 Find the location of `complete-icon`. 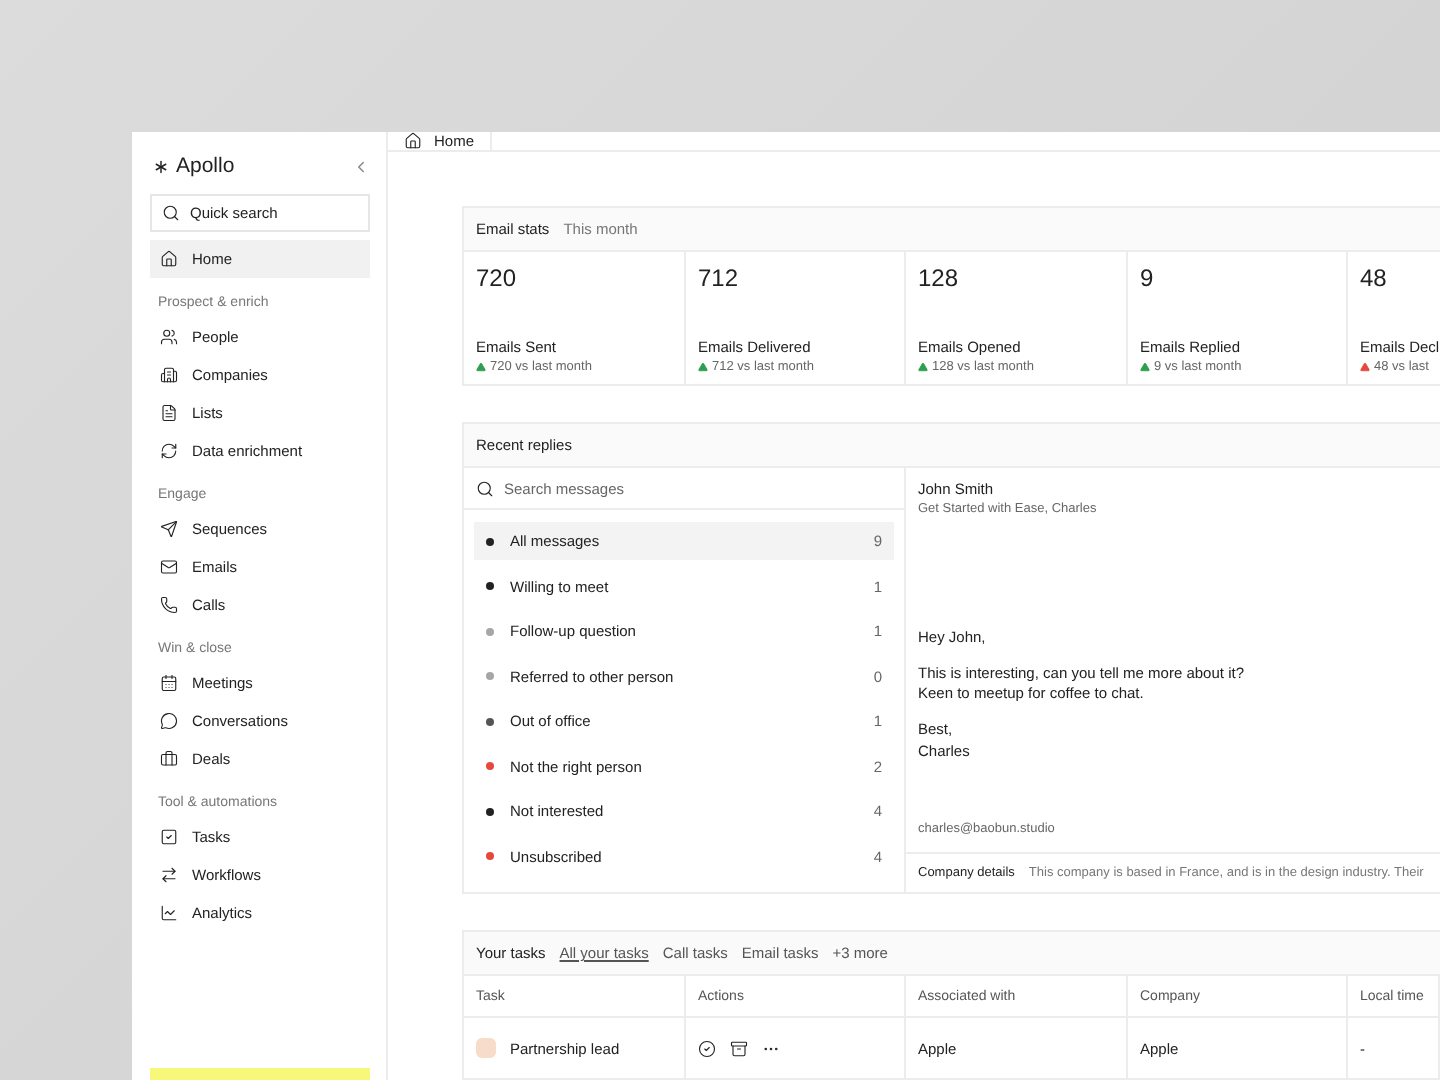

complete-icon is located at coordinates (707, 1048).